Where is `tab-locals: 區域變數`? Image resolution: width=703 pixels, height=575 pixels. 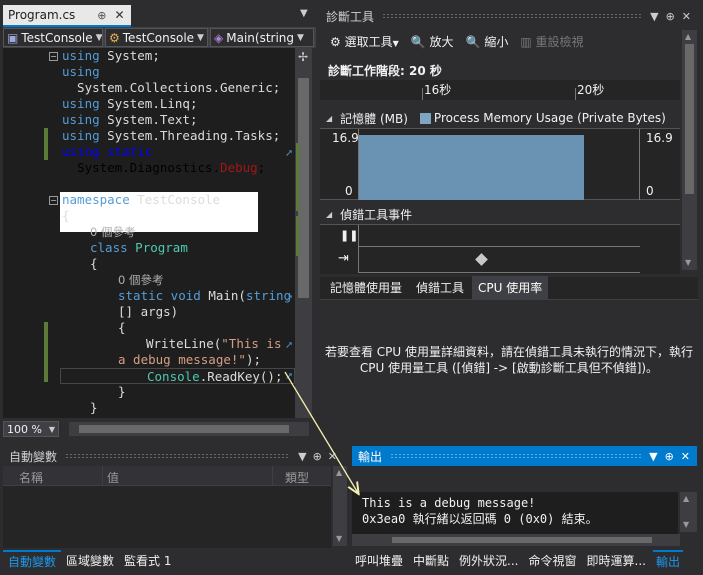
tab-locals: 區域變數 is located at coordinates (90, 560).